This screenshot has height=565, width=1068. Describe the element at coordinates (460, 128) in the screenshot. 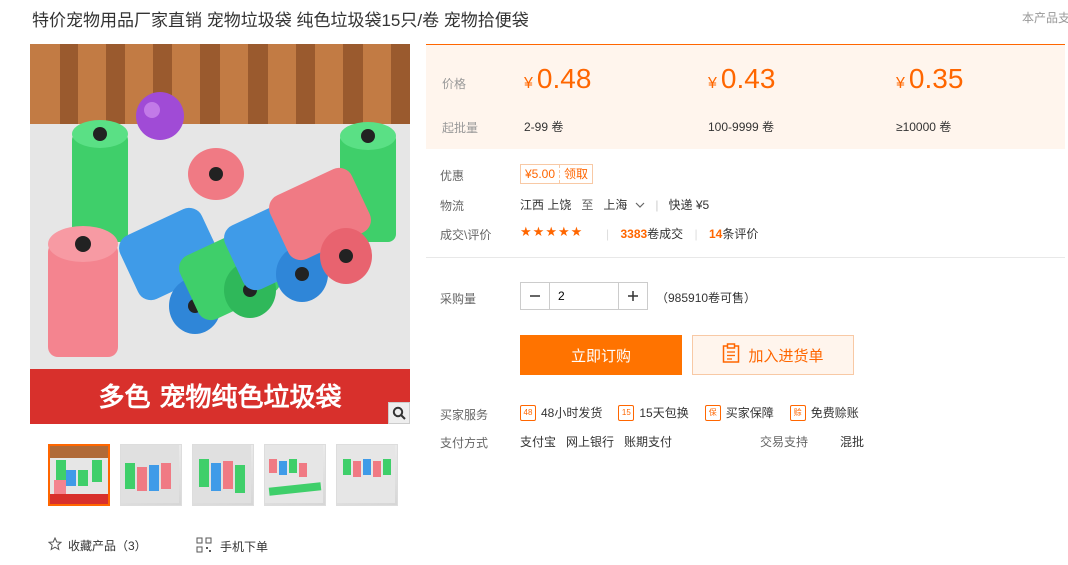

I see `min-qty-label: 起批量` at that location.